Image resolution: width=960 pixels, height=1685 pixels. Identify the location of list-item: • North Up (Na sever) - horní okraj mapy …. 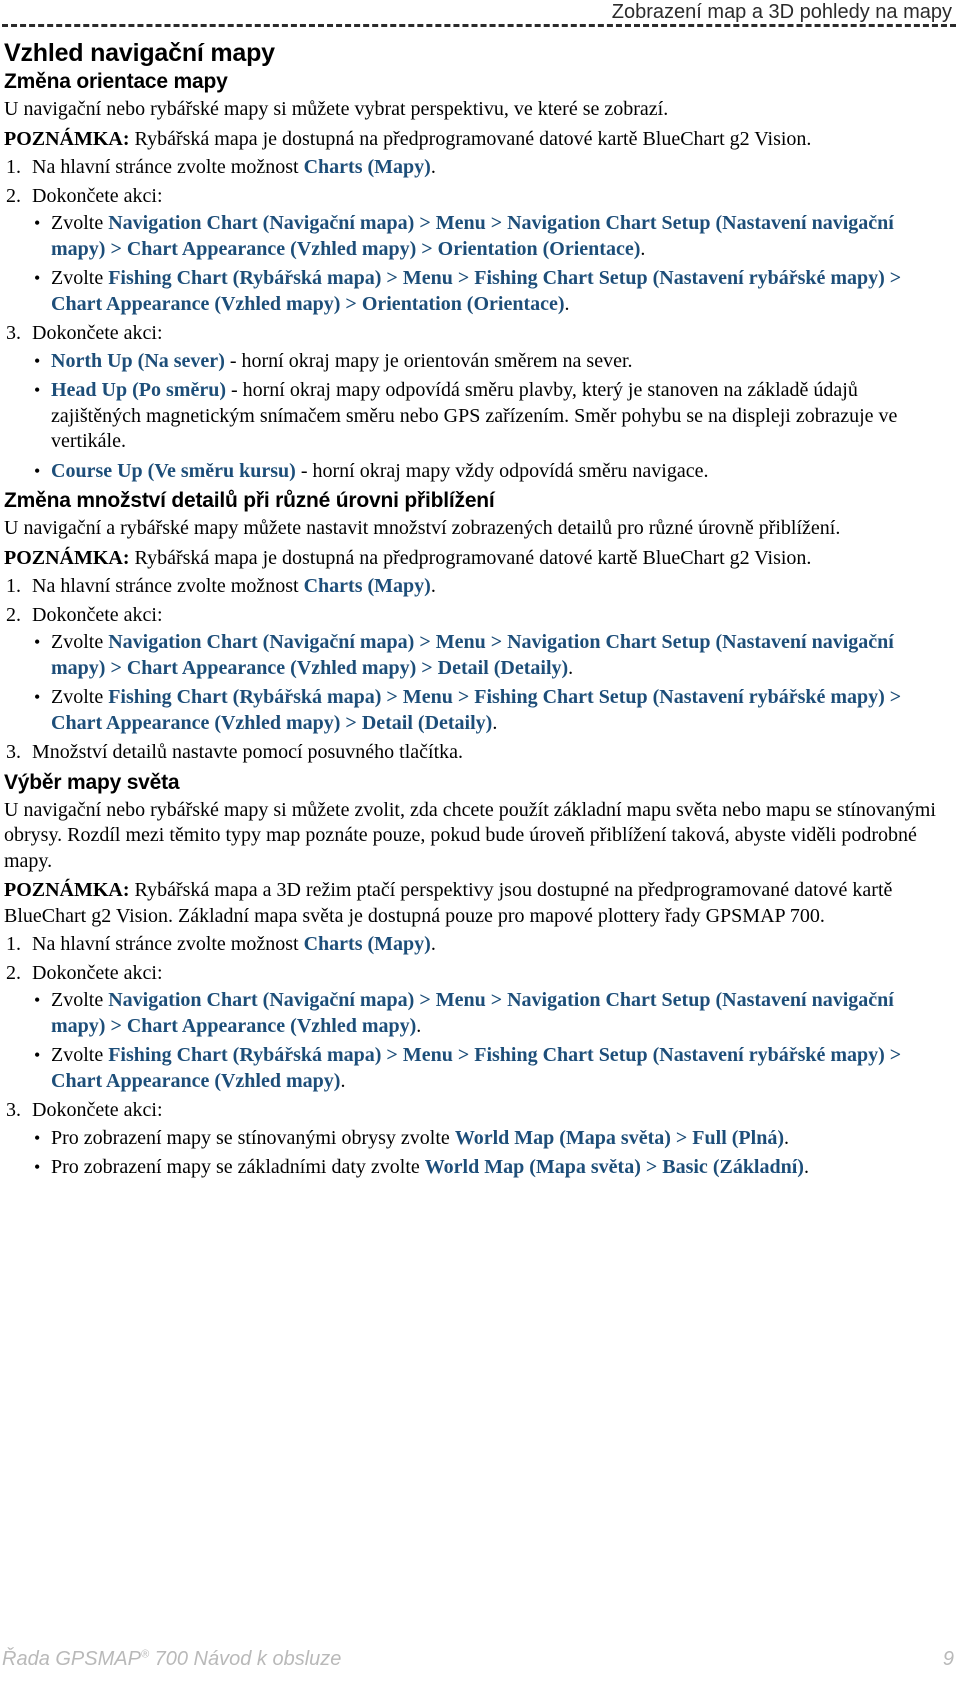
(478, 362).